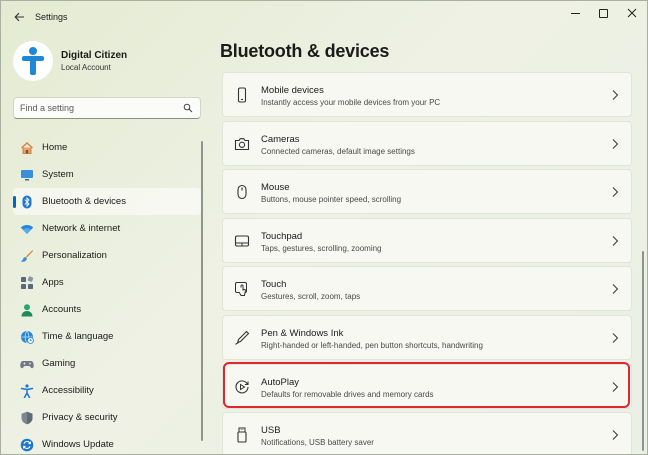  Describe the element at coordinates (27, 202) in the screenshot. I see `bluetooth-icon` at that location.